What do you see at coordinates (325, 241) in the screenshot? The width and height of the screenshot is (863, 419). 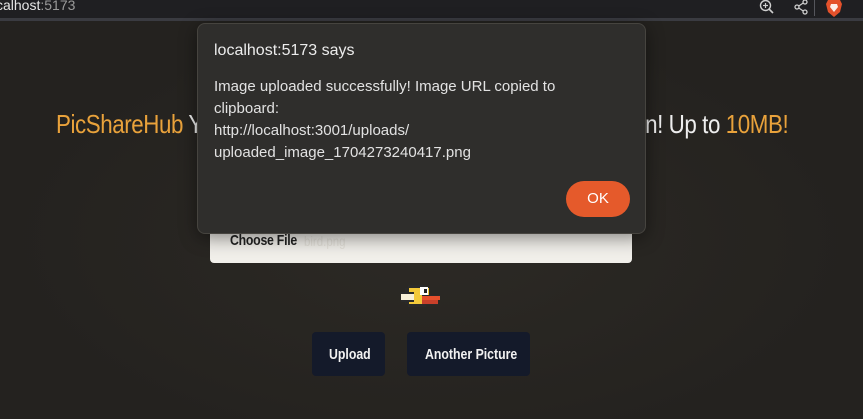 I see `selected-file-name: bird.png` at bounding box center [325, 241].